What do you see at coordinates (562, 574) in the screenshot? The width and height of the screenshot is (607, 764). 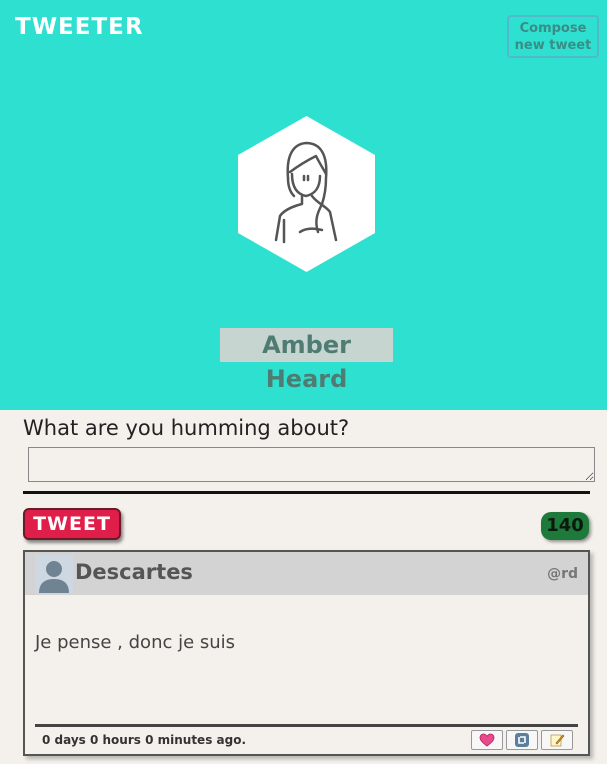 I see `tweet-handle: @rd` at bounding box center [562, 574].